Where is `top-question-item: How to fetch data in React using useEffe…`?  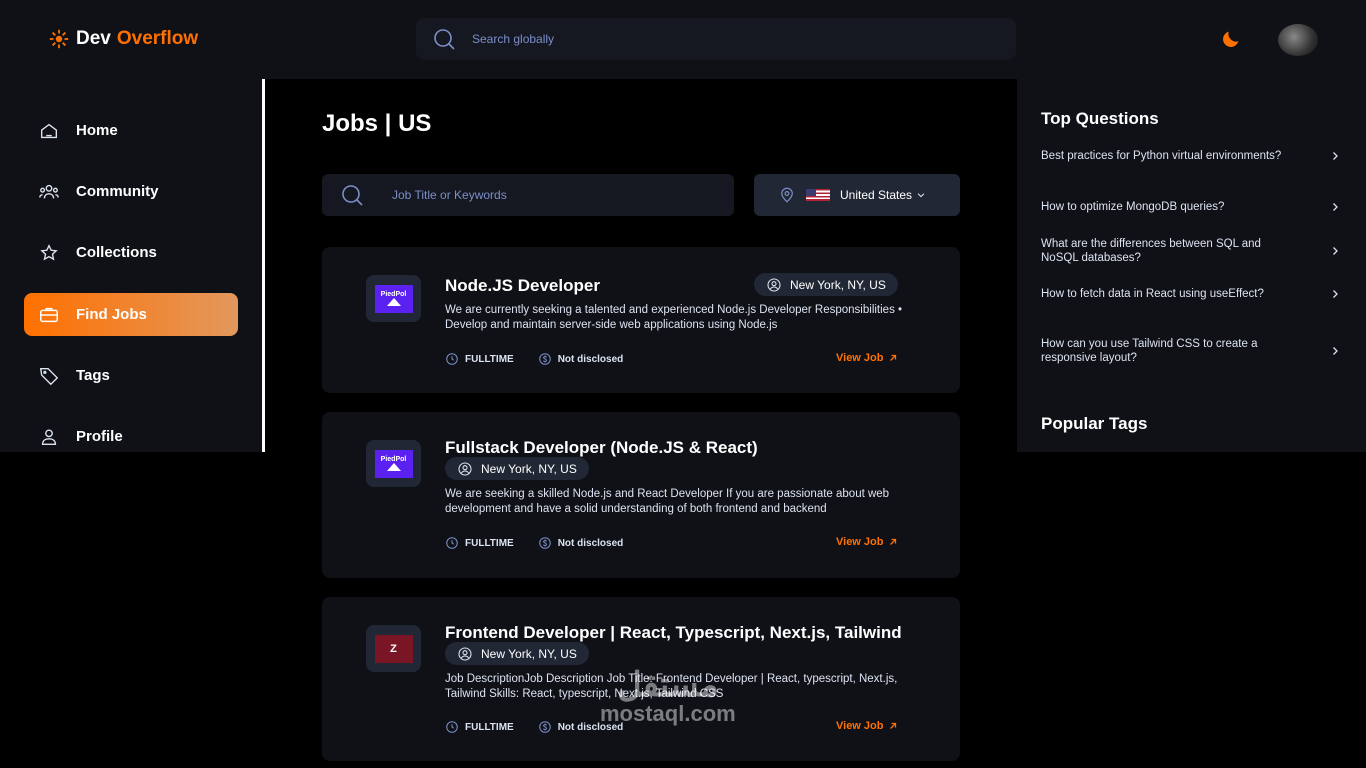 top-question-item: How to fetch data in React using useEffe… is located at coordinates (1191, 294).